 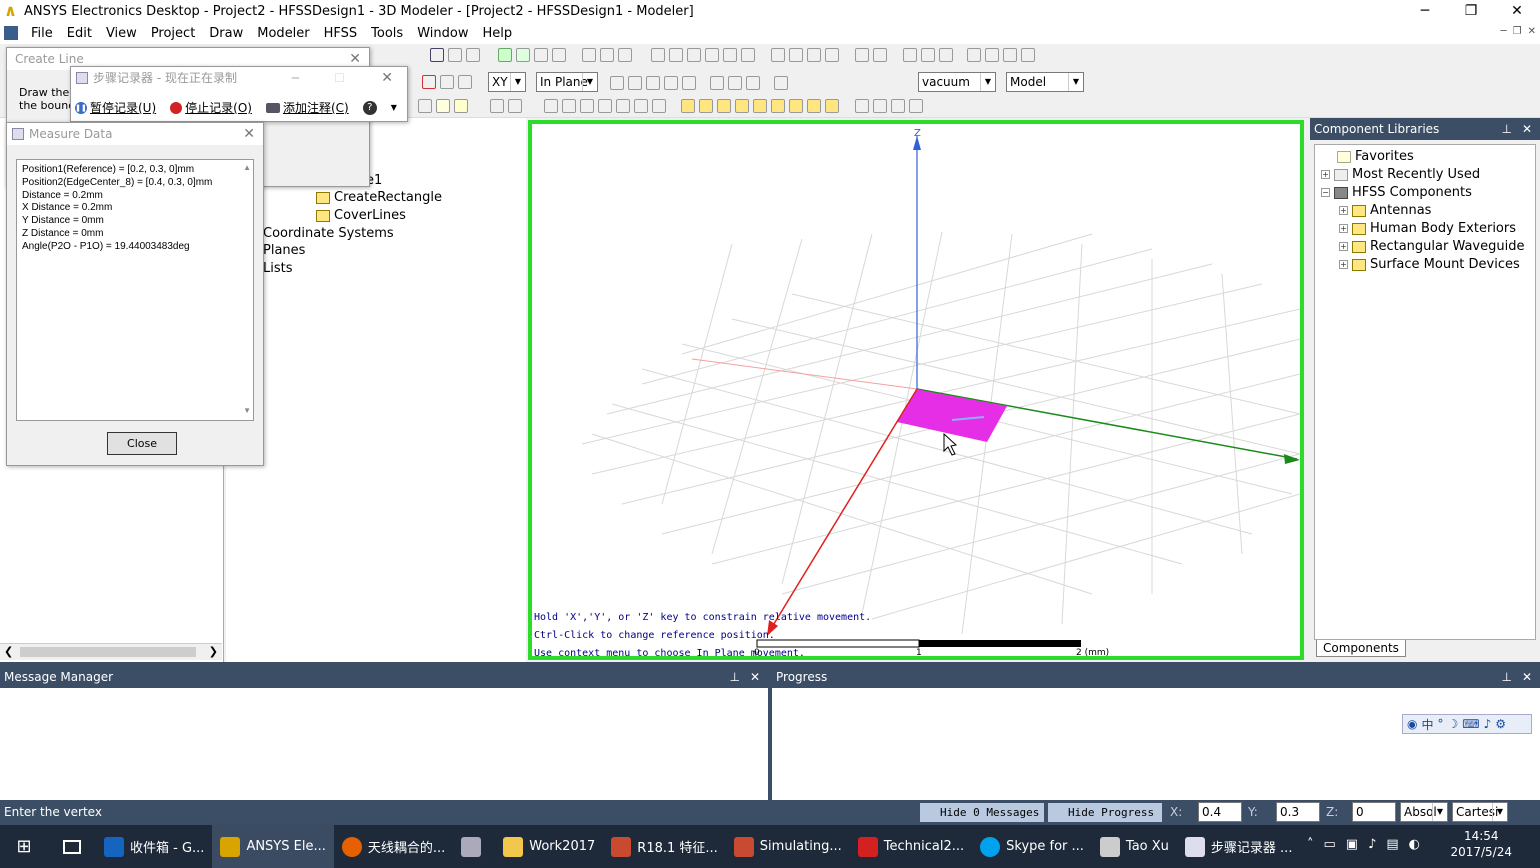 I want to click on arc-icon, so click(x=465, y=81).